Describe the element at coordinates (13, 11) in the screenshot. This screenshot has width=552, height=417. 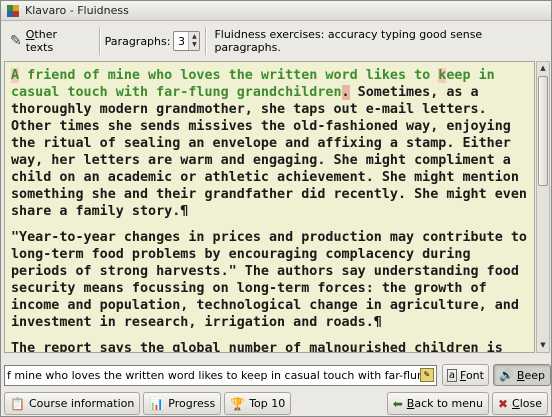
I see `klavaro-app-icon` at that location.